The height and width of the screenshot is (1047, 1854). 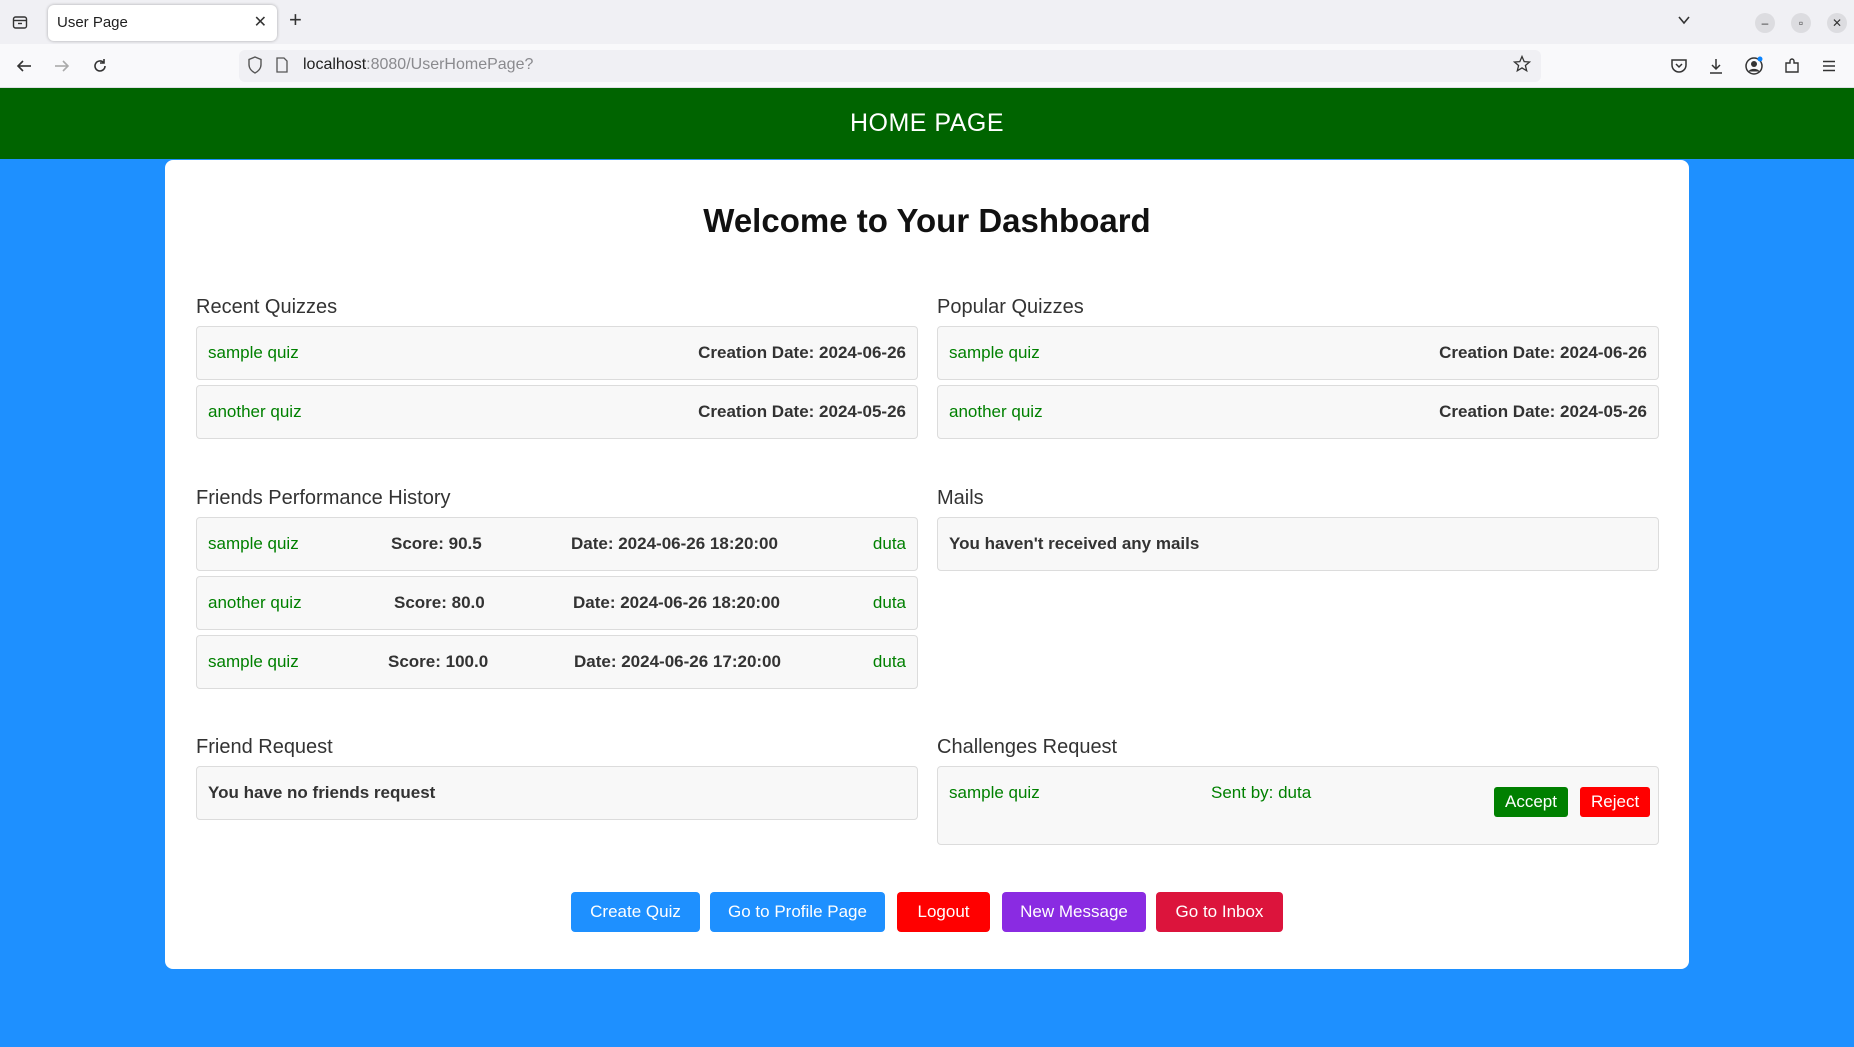 I want to click on browser-nav-bar: localhost:8080/UserHomePage?, so click(x=927, y=66).